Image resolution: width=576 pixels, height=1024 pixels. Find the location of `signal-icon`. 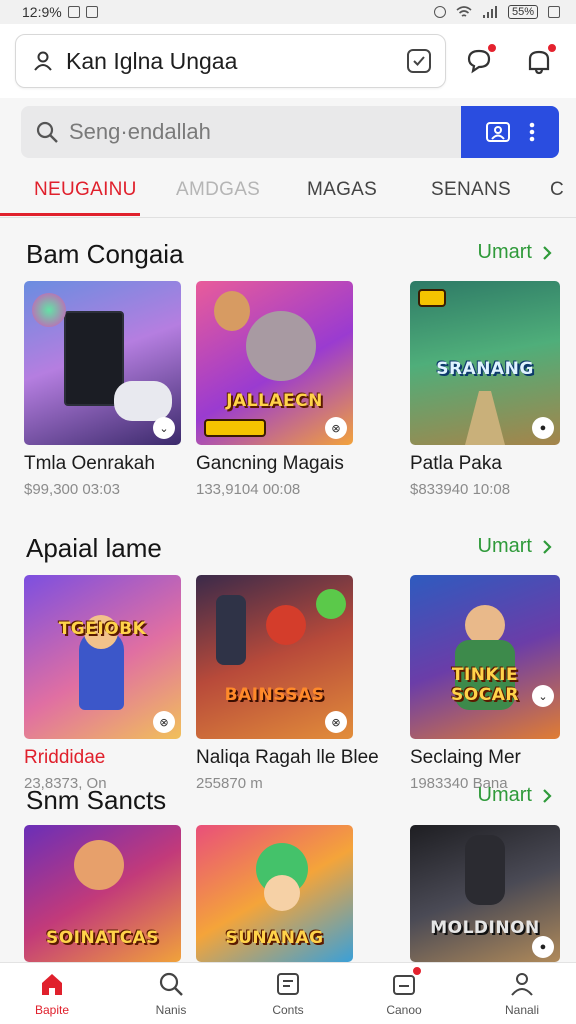

signal-icon is located at coordinates (489, 11).